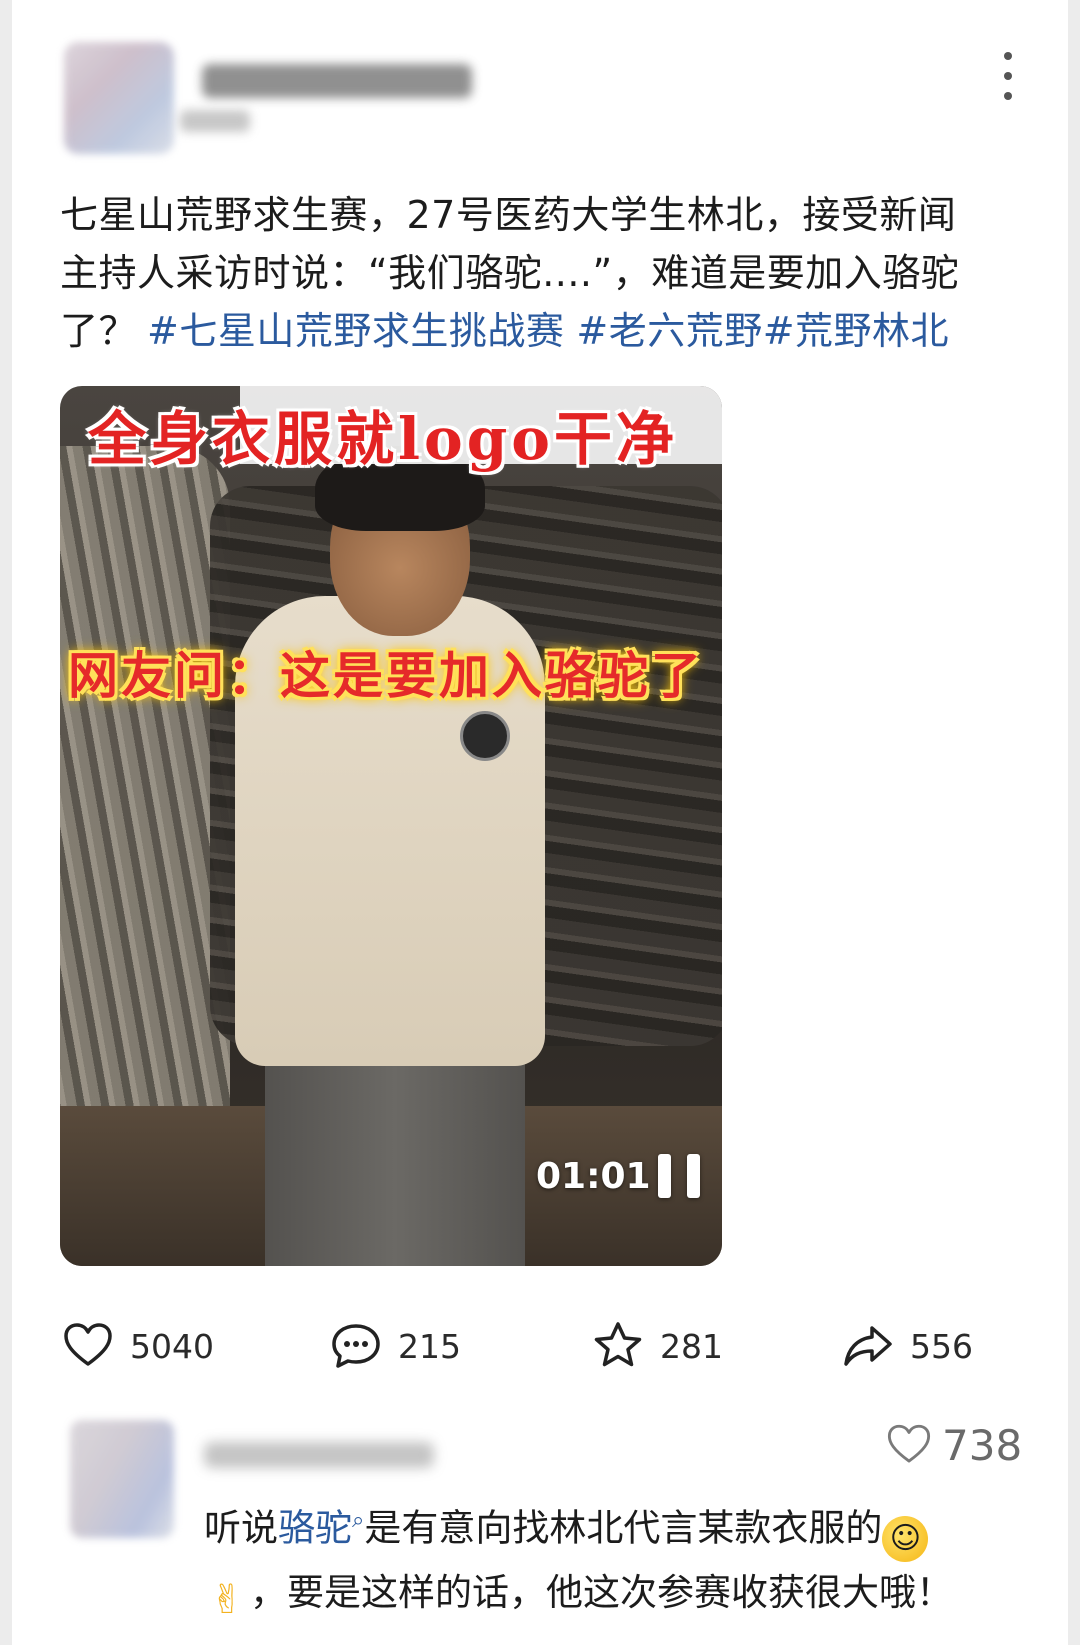 This screenshot has height=1645, width=1080. What do you see at coordinates (145, 826) in the screenshot?
I see `video-scene-rock` at bounding box center [145, 826].